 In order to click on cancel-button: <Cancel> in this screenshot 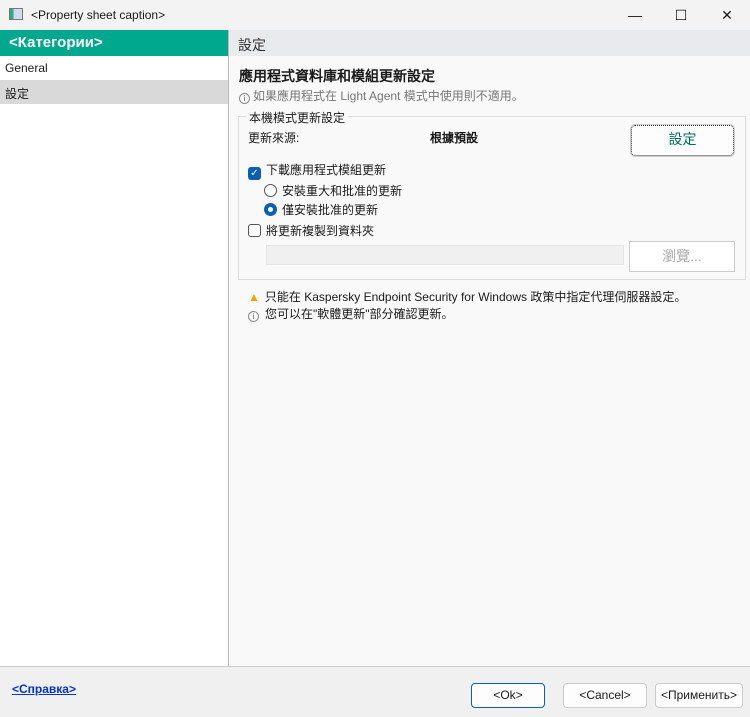, I will do `click(605, 695)`.